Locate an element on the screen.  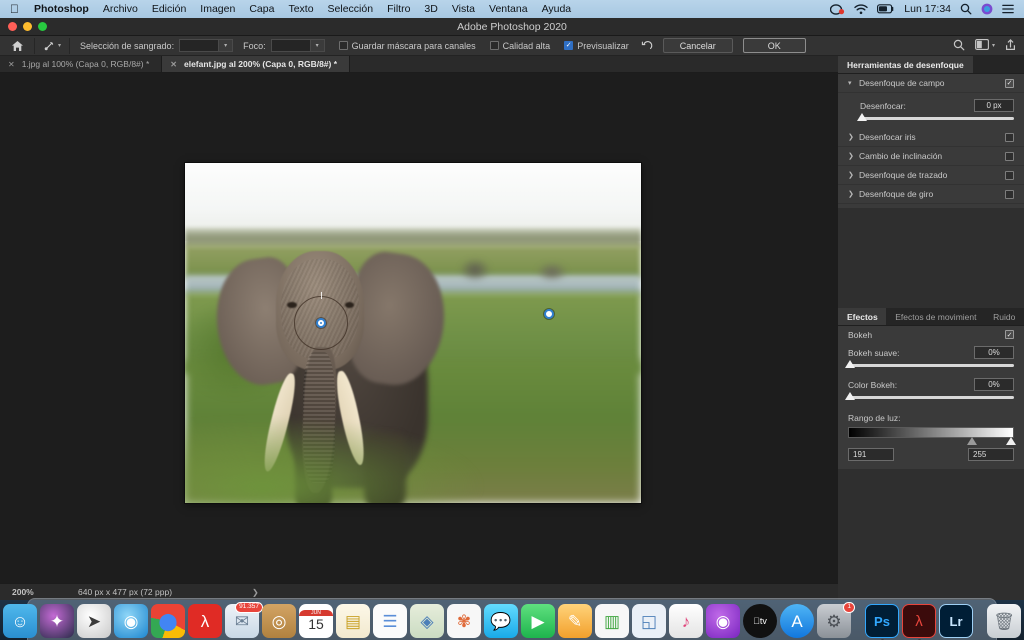
dock-item-safari: ◉ is located at coordinates (131, 621).